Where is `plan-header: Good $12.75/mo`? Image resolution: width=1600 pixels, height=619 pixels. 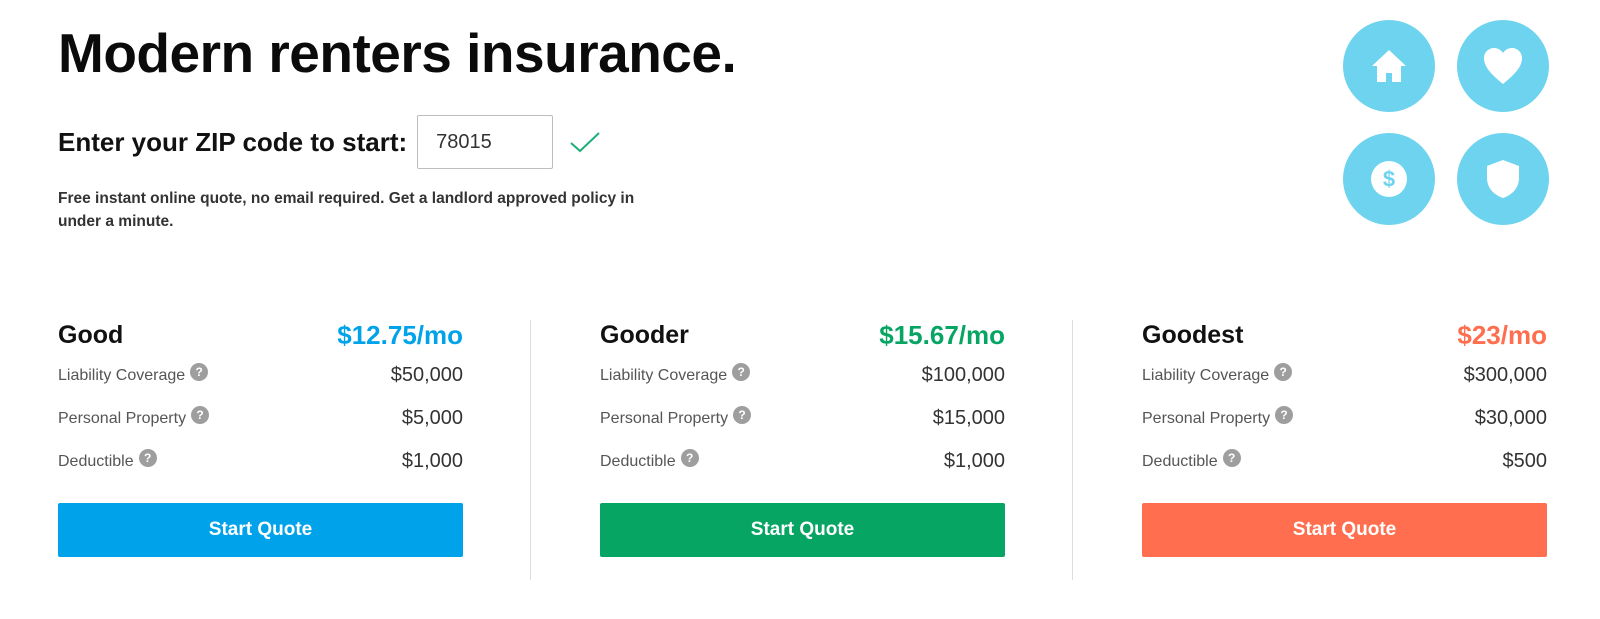
plan-header: Good $12.75/mo is located at coordinates (260, 335).